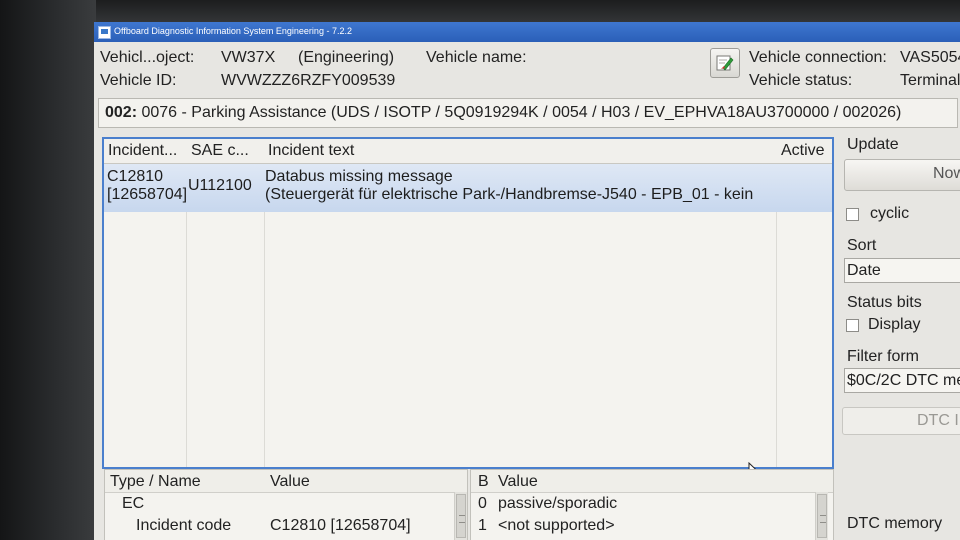 This screenshot has width=960, height=540. Describe the element at coordinates (290, 482) in the screenshot. I see `column-header-value: Value` at that location.